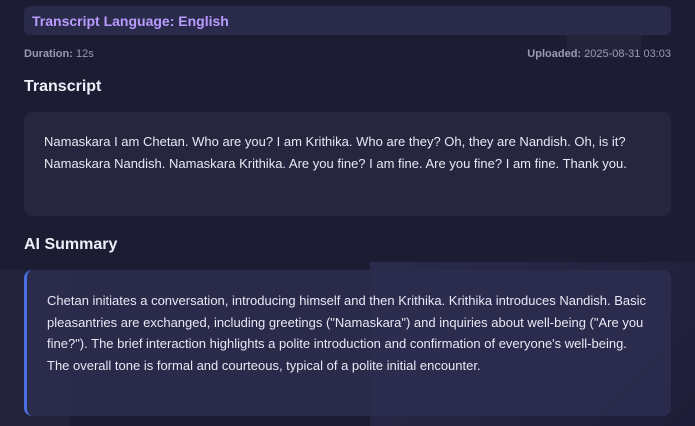 The image size is (695, 426). Describe the element at coordinates (63, 86) in the screenshot. I see `transcript-heading: Transcript` at that location.